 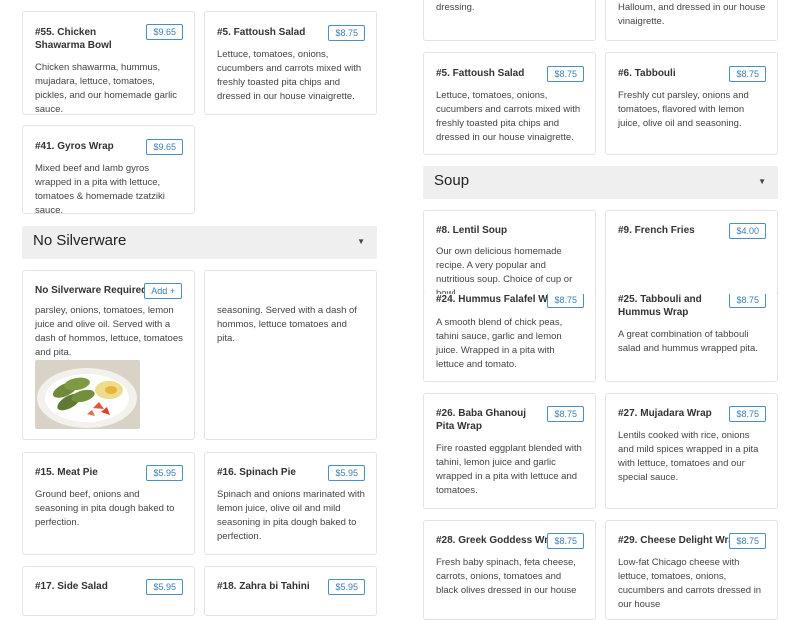 I want to click on category-title: Soup, so click(x=452, y=180).